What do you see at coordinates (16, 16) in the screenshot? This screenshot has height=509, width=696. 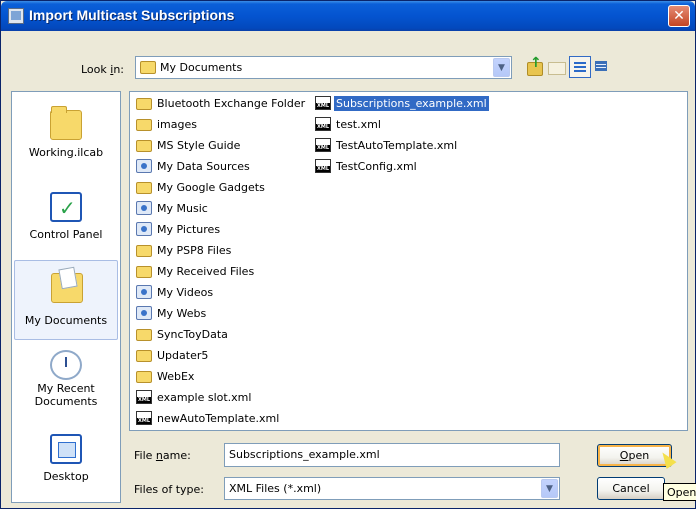 I see `window-icon` at bounding box center [16, 16].